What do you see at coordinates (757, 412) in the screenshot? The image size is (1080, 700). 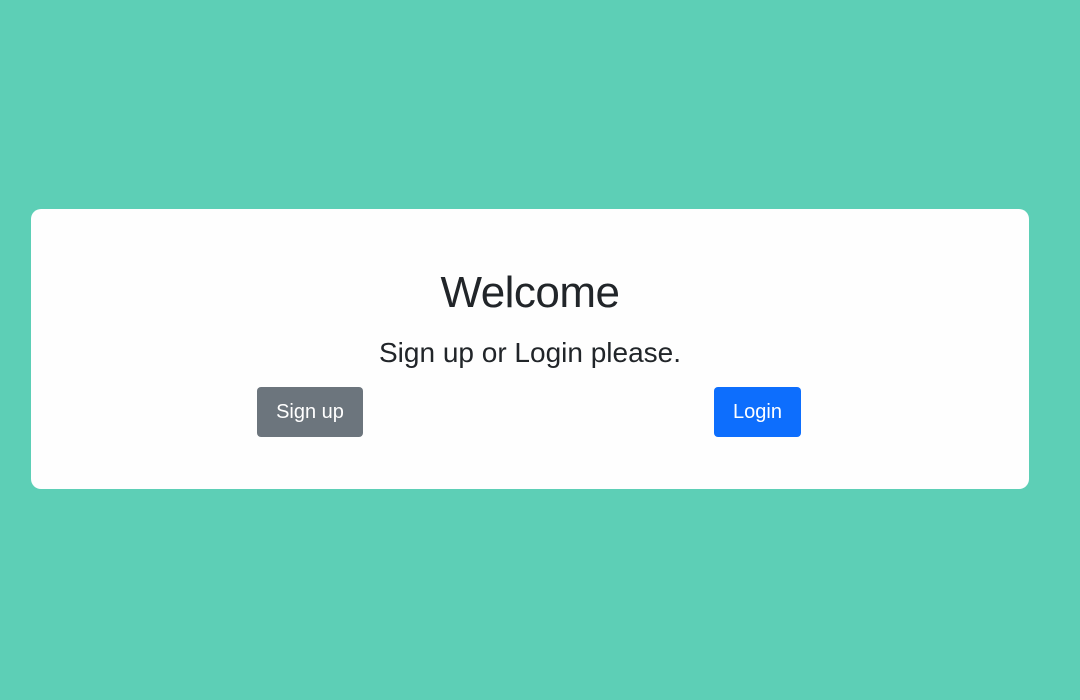 I see `login-button: Login` at bounding box center [757, 412].